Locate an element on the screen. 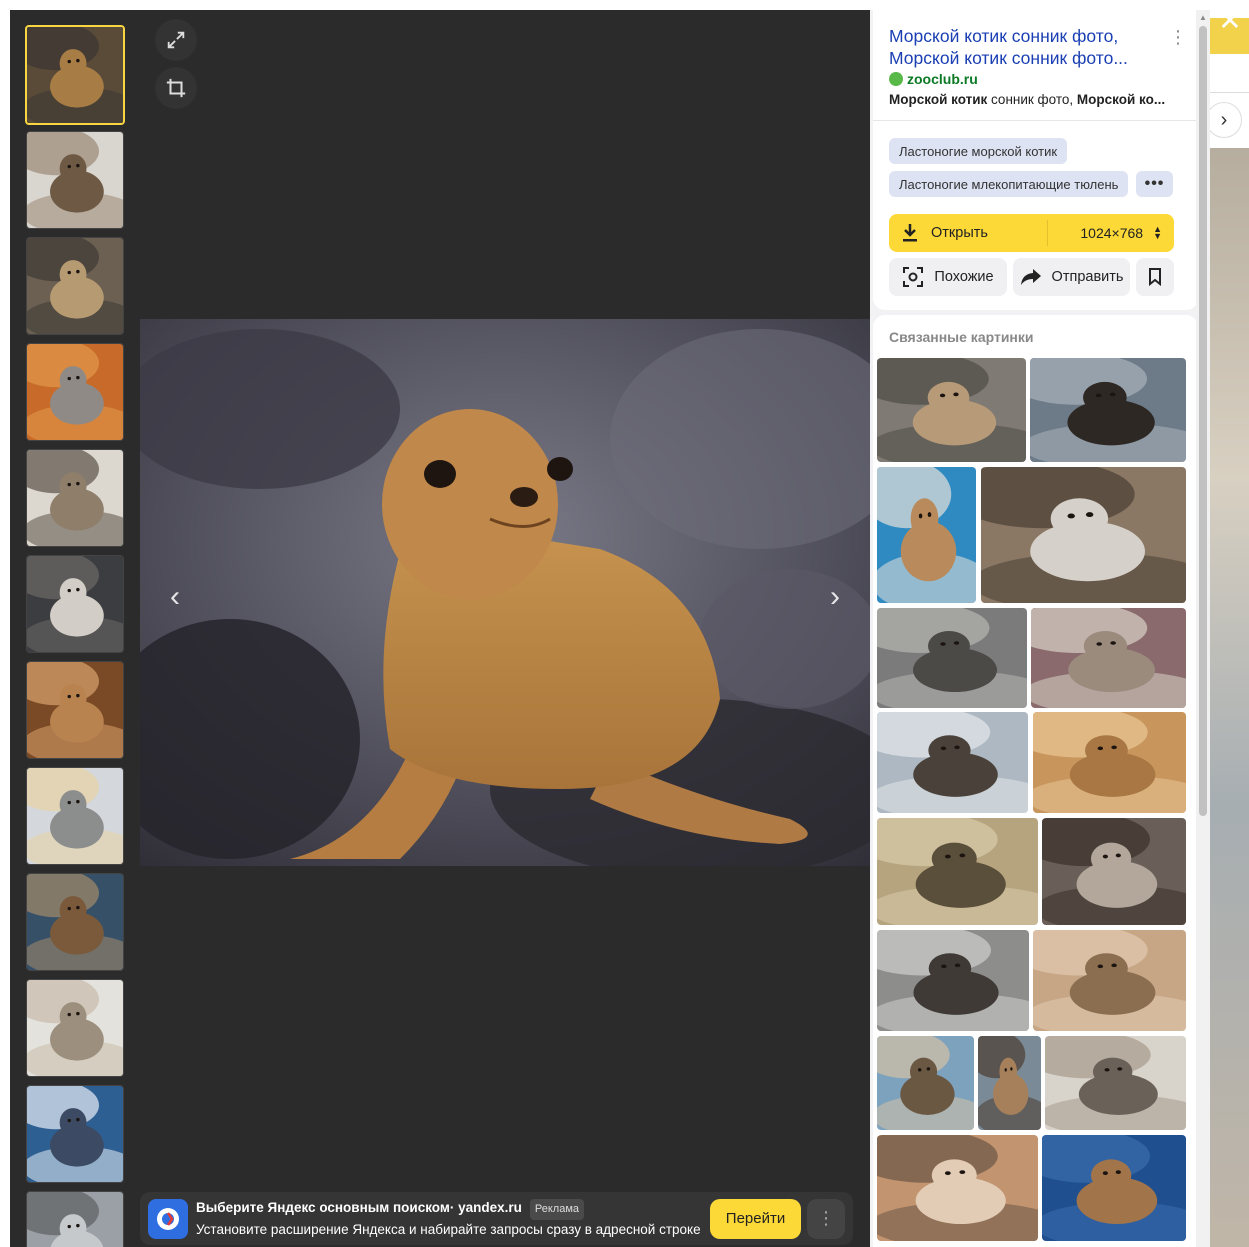 The width and height of the screenshot is (1249, 1247). chevron-left-icon: ‹ is located at coordinates (175, 597).